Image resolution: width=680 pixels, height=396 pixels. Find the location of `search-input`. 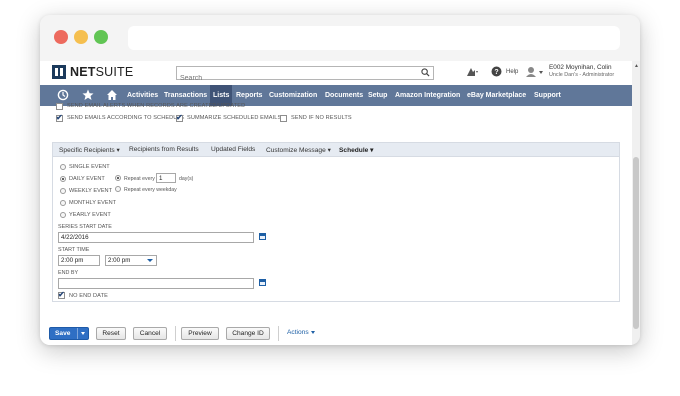

search-input is located at coordinates (297, 78).